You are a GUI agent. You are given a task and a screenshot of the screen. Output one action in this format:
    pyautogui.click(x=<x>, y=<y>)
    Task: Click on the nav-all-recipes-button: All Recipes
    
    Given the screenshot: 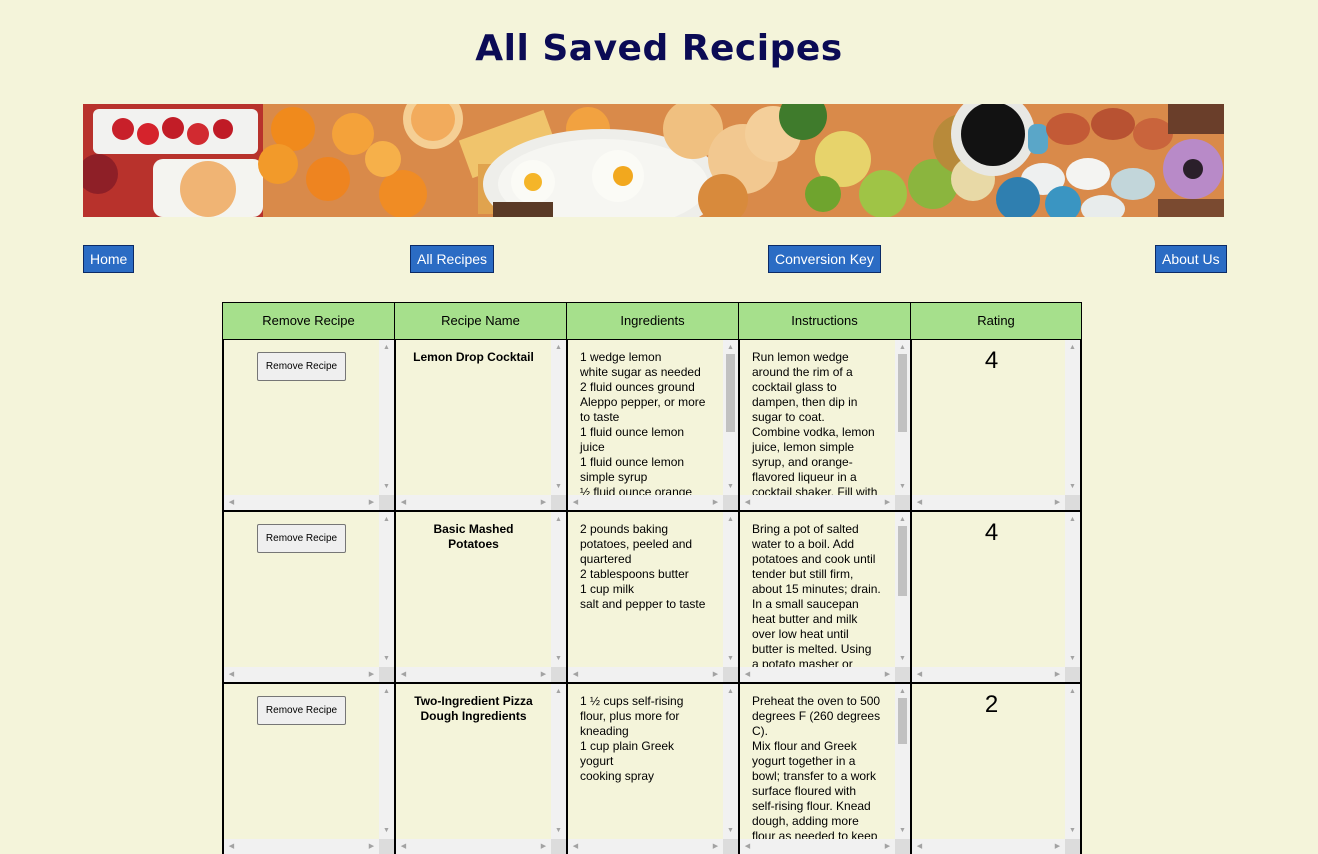 What is the action you would take?
    pyautogui.click(x=452, y=259)
    